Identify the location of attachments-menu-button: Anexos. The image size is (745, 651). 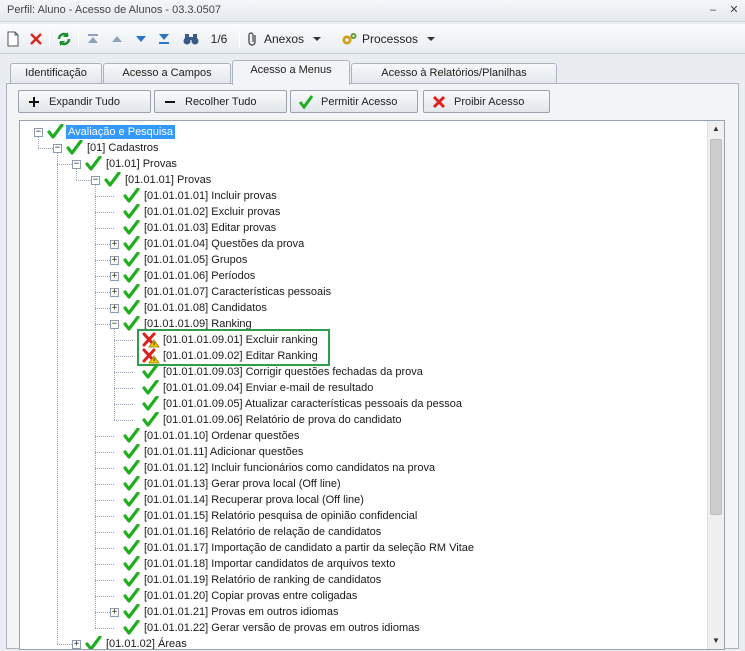
(288, 39).